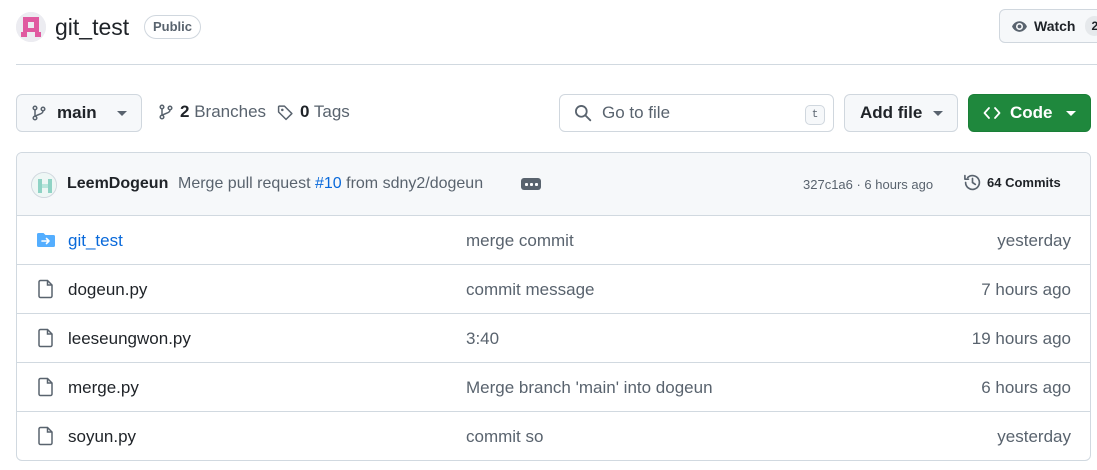 The width and height of the screenshot is (1097, 470). I want to click on table-row: leeseungwon.py 3:40 19 hours ago, so click(553, 338).